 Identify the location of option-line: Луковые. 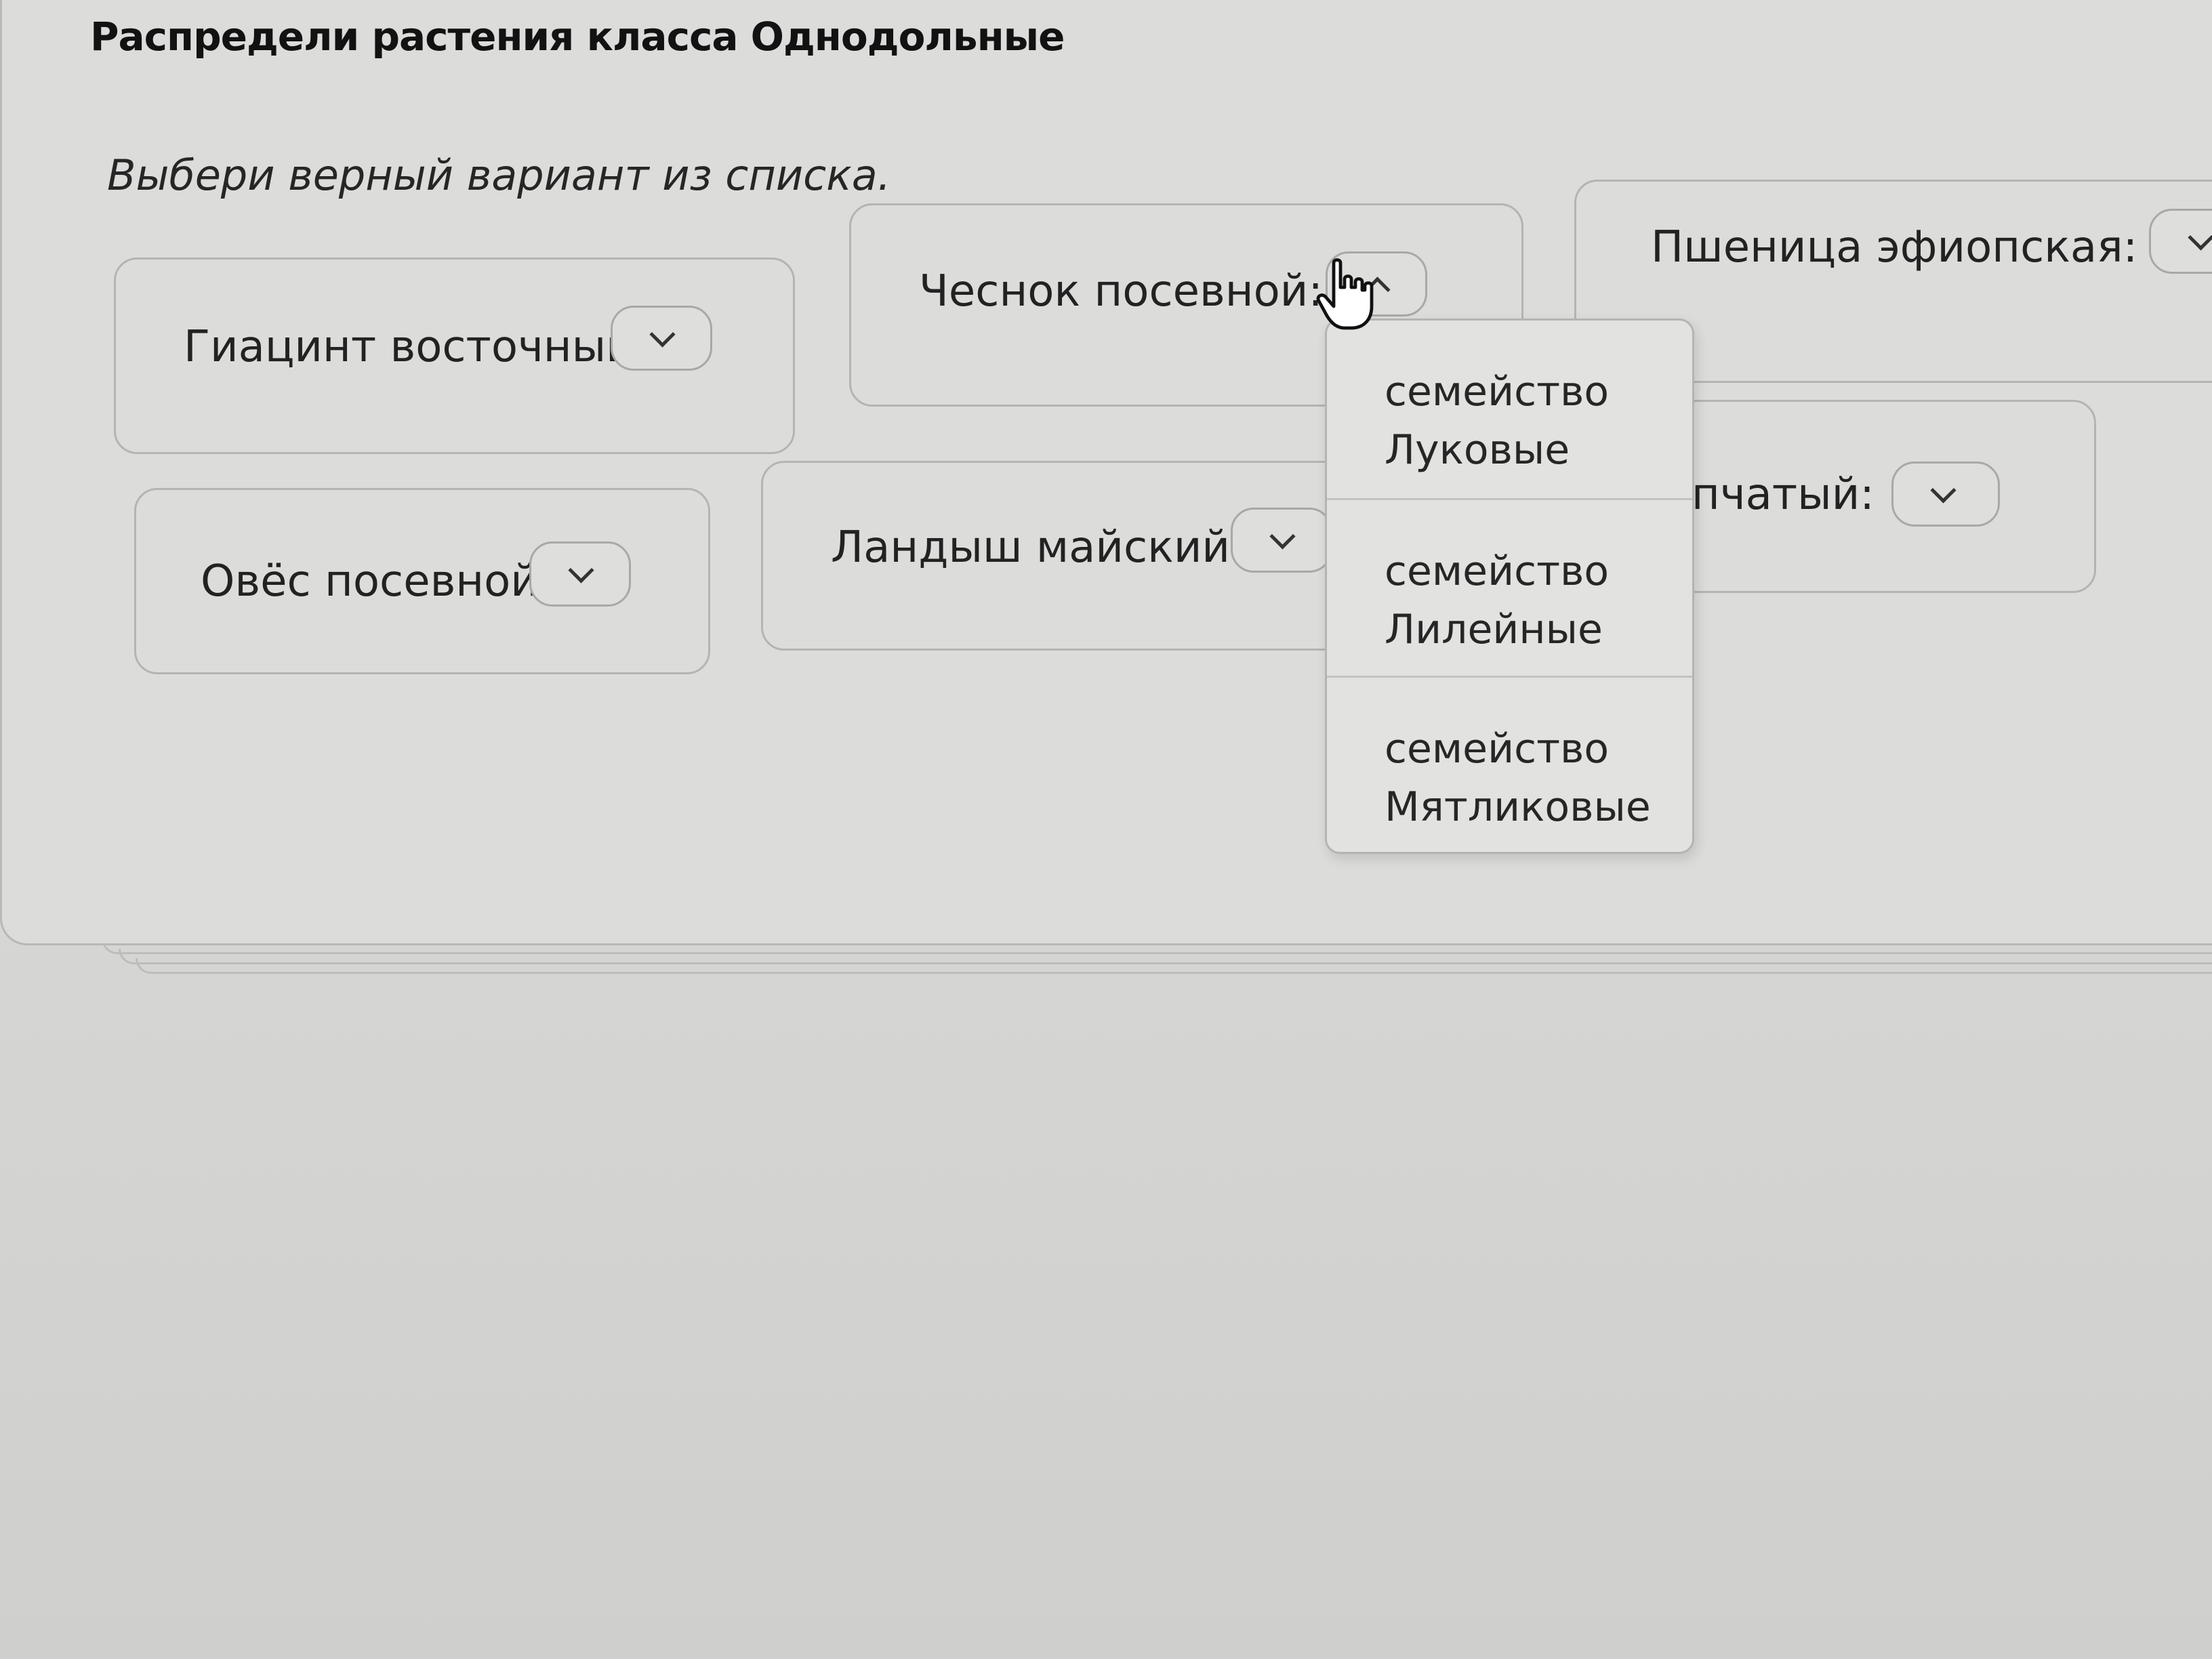
(1478, 450).